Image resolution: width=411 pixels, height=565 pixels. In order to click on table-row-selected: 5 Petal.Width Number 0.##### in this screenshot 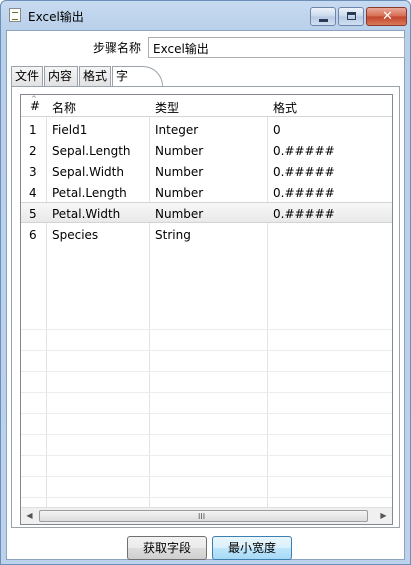, I will do `click(206, 212)`.